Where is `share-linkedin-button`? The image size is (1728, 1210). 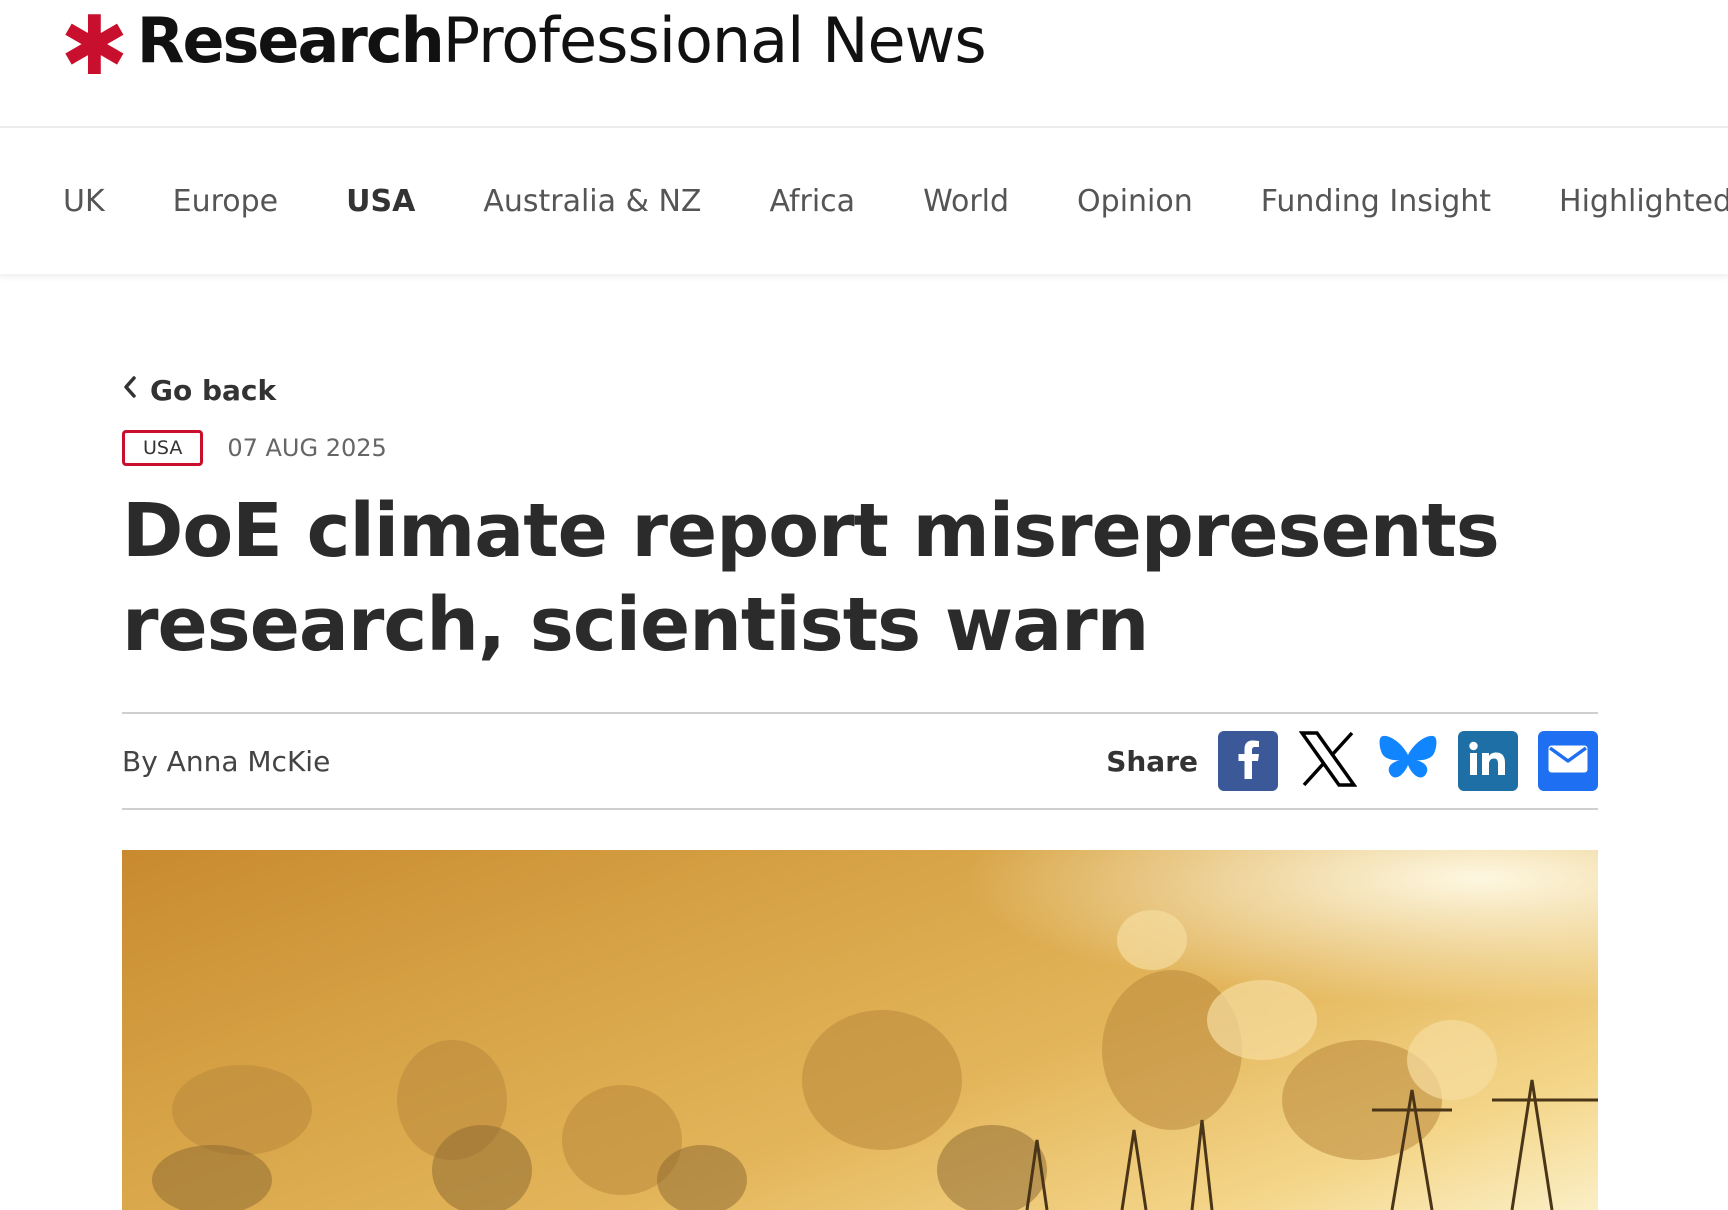 share-linkedin-button is located at coordinates (1488, 761).